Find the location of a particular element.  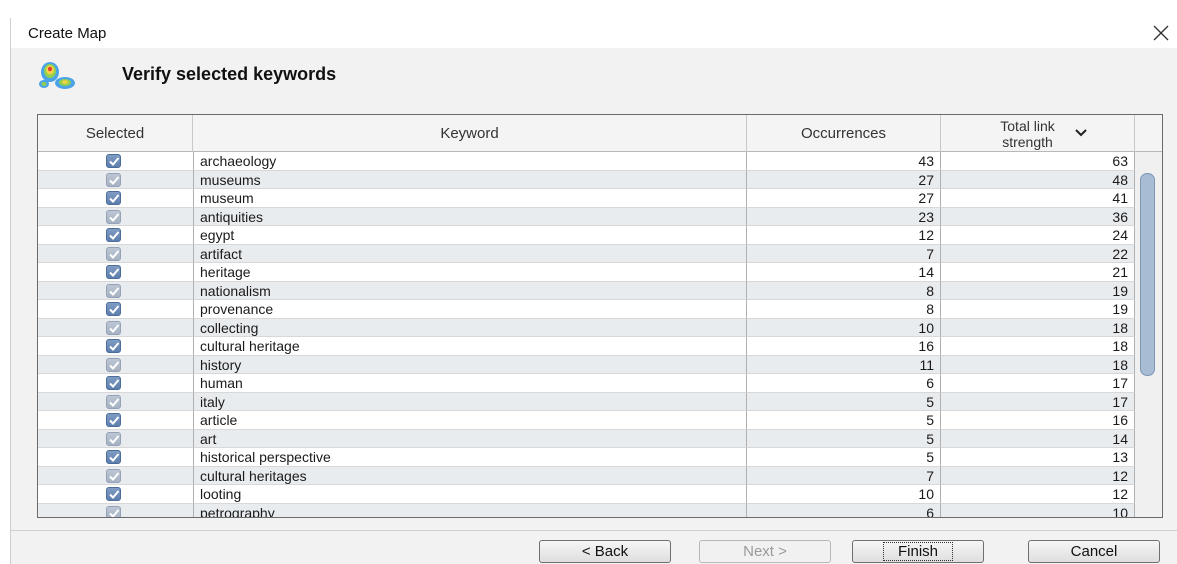

cancel-button: Cancel is located at coordinates (1094, 551).